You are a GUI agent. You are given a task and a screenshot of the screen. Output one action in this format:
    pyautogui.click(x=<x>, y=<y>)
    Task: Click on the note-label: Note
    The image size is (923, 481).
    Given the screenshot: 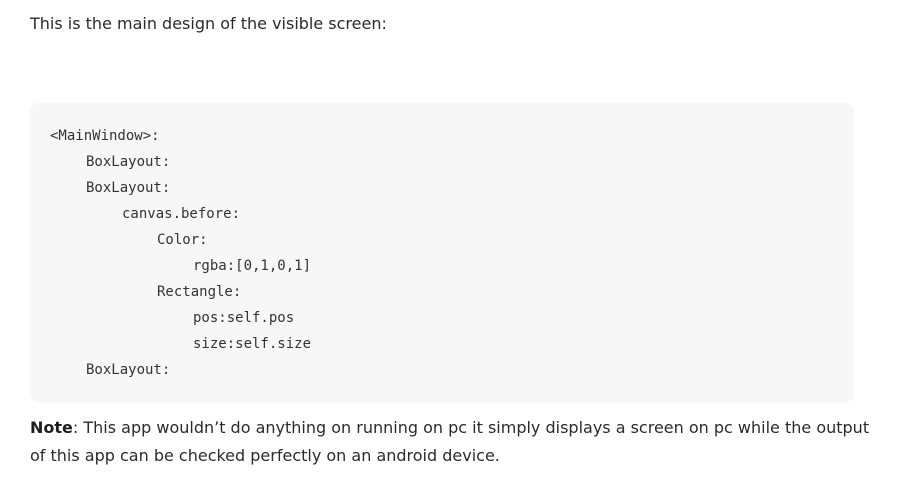 What is the action you would take?
    pyautogui.click(x=51, y=427)
    